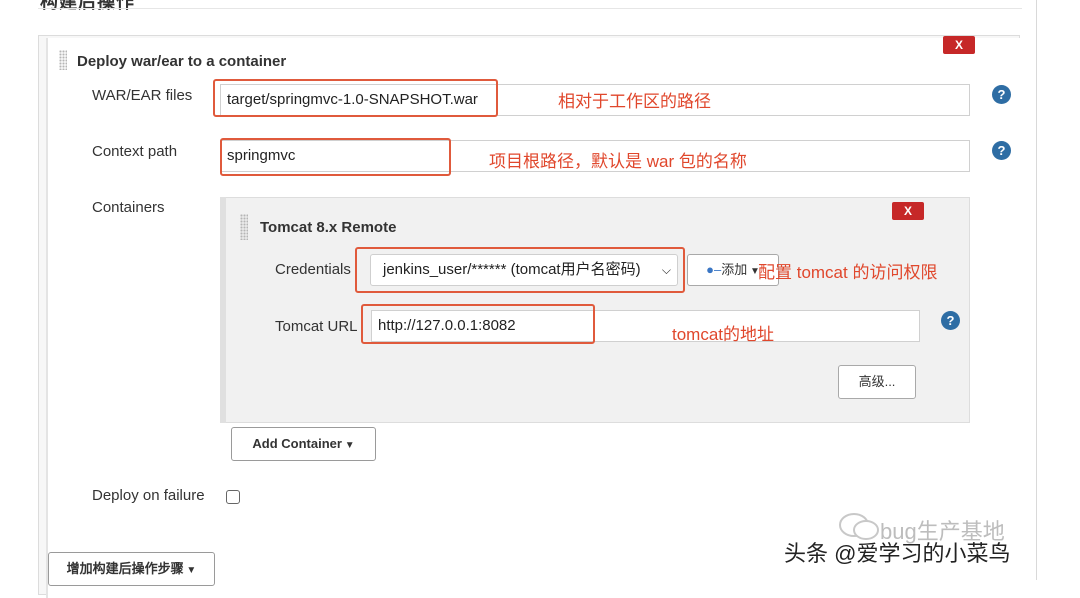 Image resolution: width=1080 pixels, height=598 pixels. What do you see at coordinates (9, 290) in the screenshot?
I see `page-left-margin` at bounding box center [9, 290].